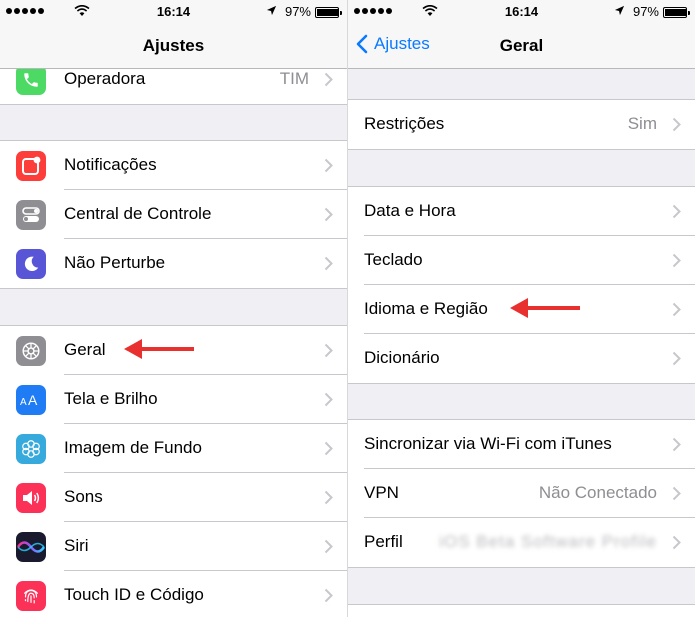  Describe the element at coordinates (548, 541) in the screenshot. I see `profile-name-value: iOS Beta Software Profile` at that location.